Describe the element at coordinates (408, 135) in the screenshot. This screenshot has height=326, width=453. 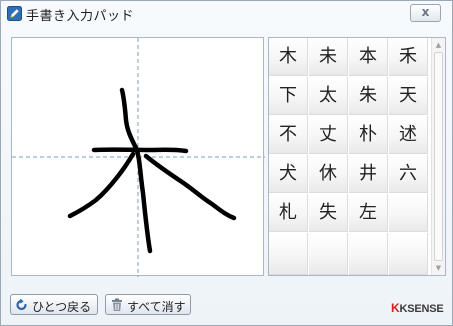
I see `candidate-cell: 述` at that location.